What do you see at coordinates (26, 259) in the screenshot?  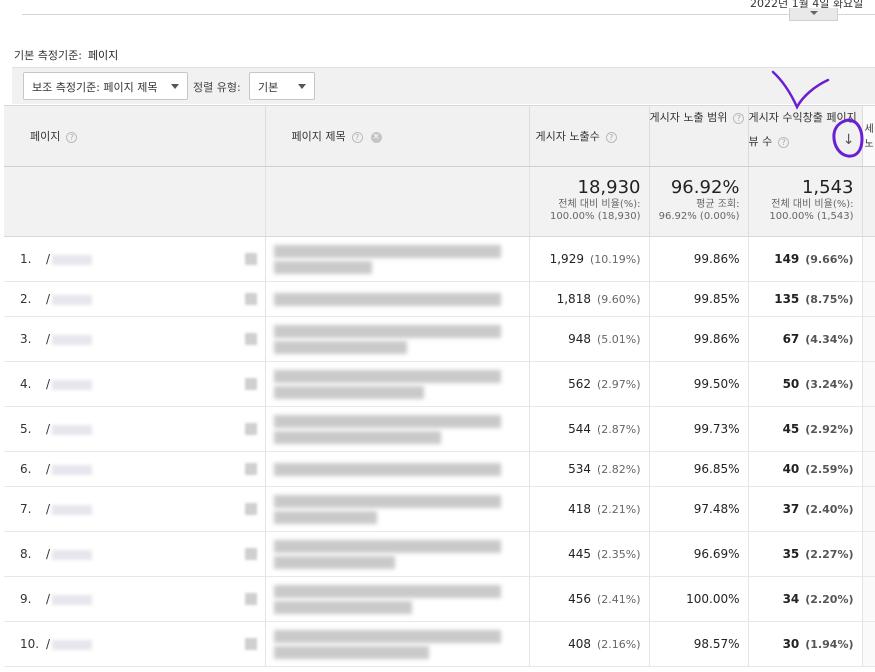 I see `row-index: 1.` at bounding box center [26, 259].